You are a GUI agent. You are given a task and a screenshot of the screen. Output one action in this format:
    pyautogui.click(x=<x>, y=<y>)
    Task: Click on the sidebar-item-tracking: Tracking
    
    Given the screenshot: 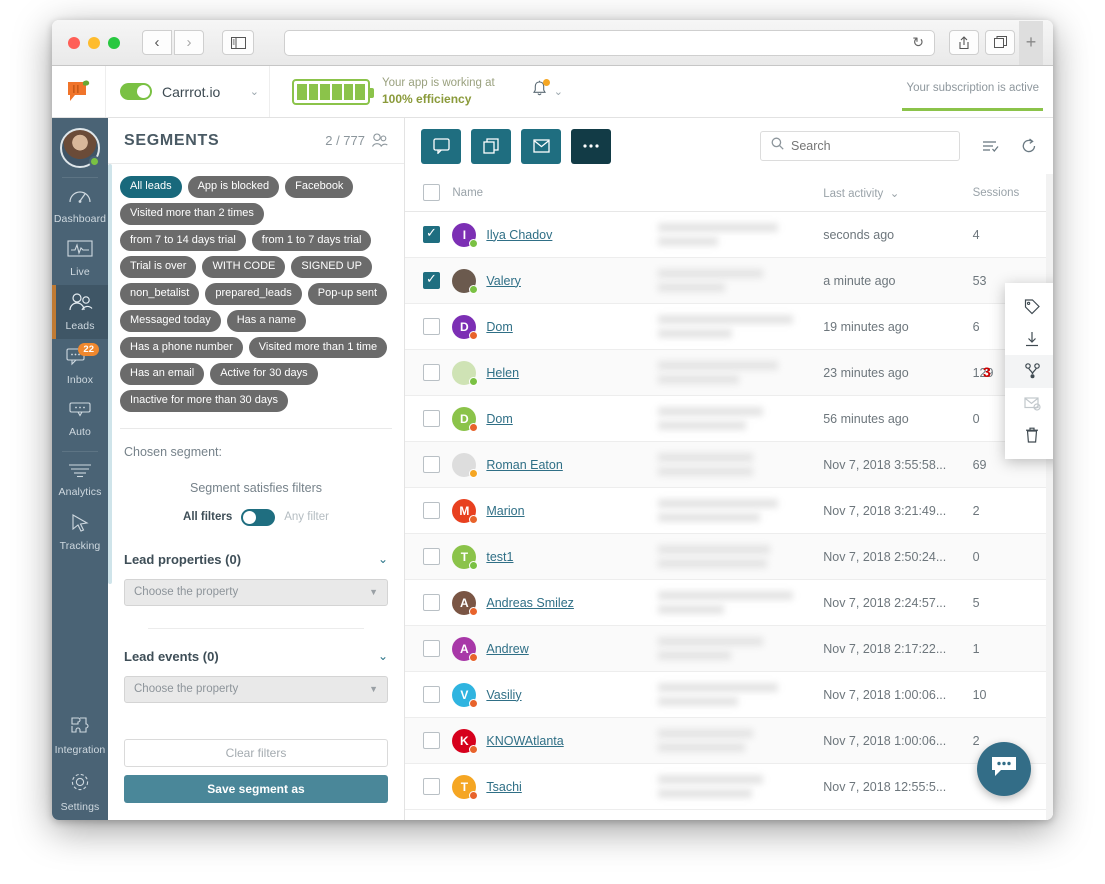 What is the action you would take?
    pyautogui.click(x=80, y=532)
    